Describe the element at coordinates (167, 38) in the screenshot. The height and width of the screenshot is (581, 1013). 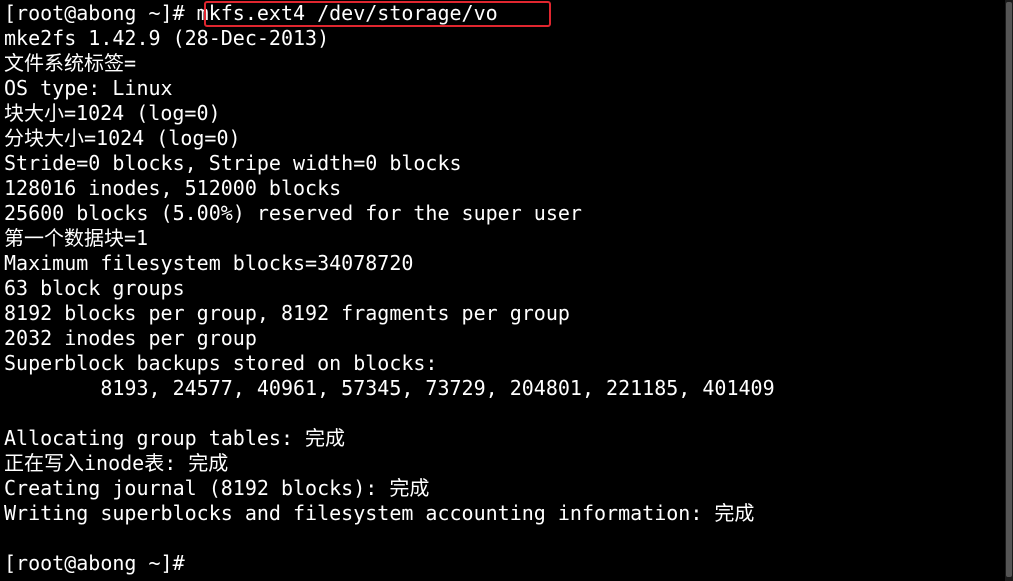
I see `output-line: mke2fs 1.42.9 (28-Dec-2013)` at that location.